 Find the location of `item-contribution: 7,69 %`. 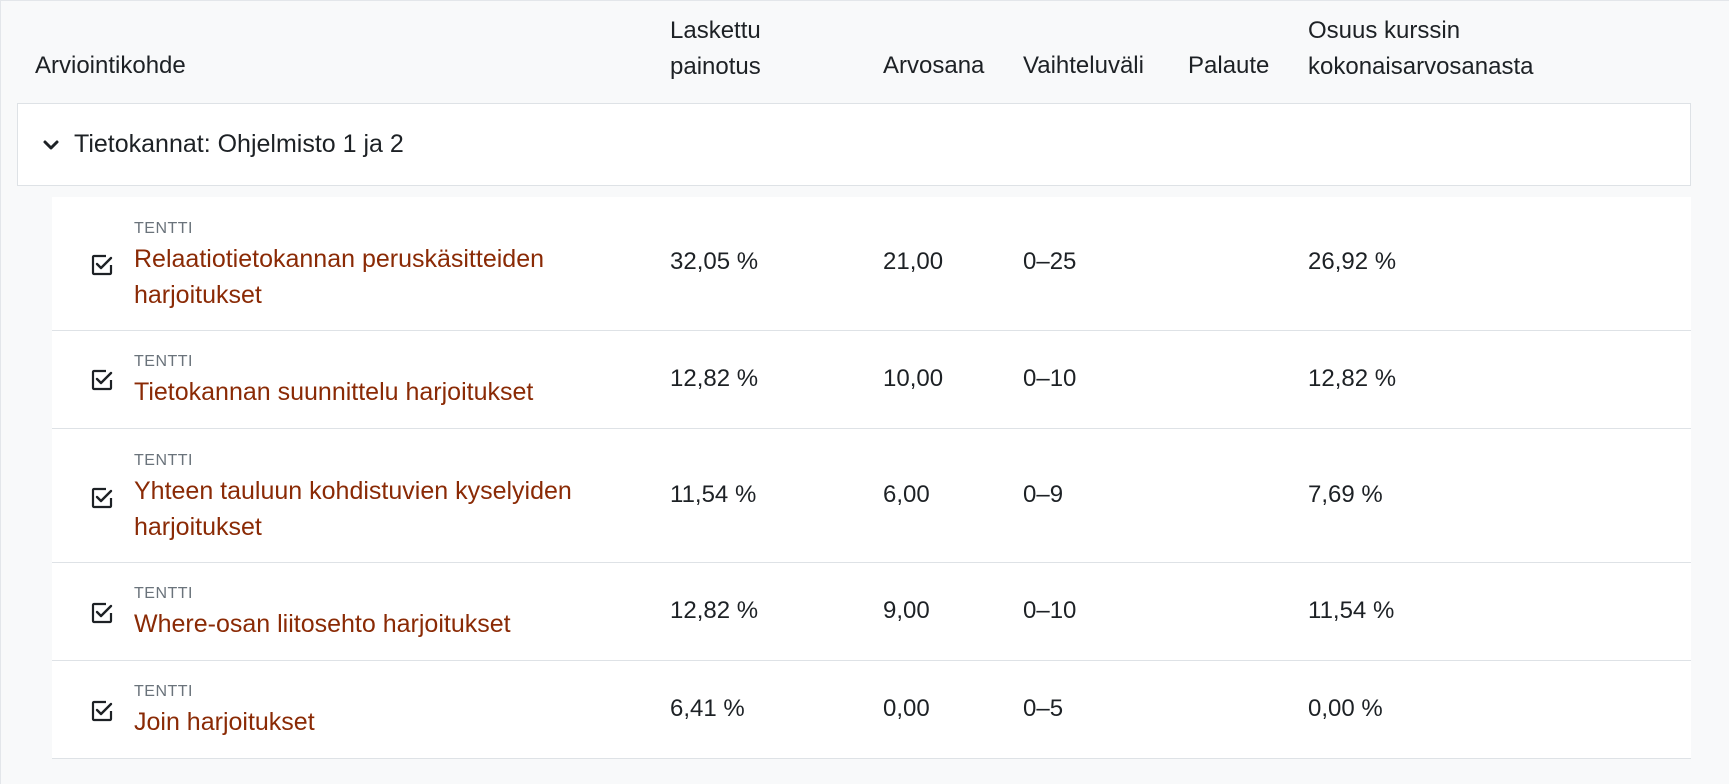

item-contribution: 7,69 % is located at coordinates (1345, 494).